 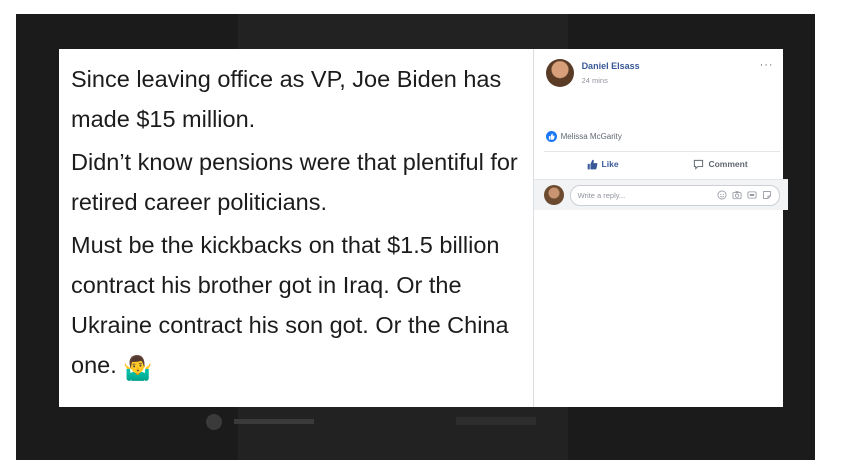 I want to click on shrug-emoji-icon: 🤷‍♂️, so click(x=138, y=368).